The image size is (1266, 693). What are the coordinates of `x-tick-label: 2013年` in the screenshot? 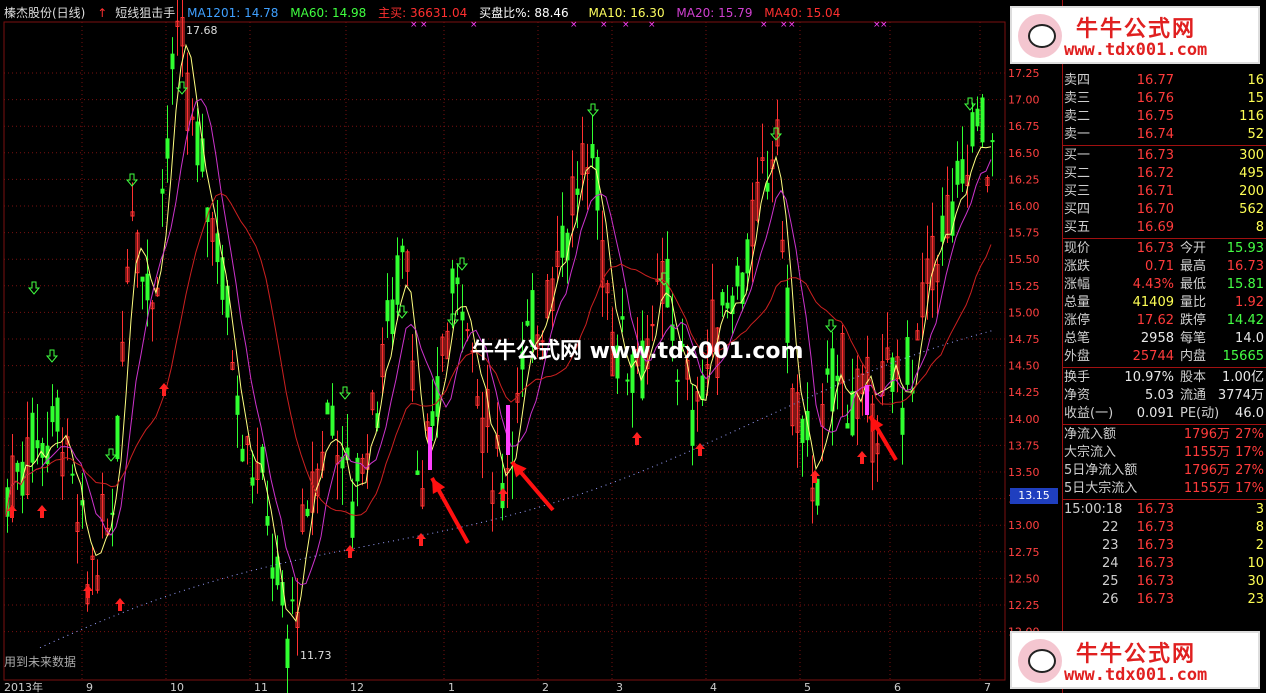 It's located at (23, 686).